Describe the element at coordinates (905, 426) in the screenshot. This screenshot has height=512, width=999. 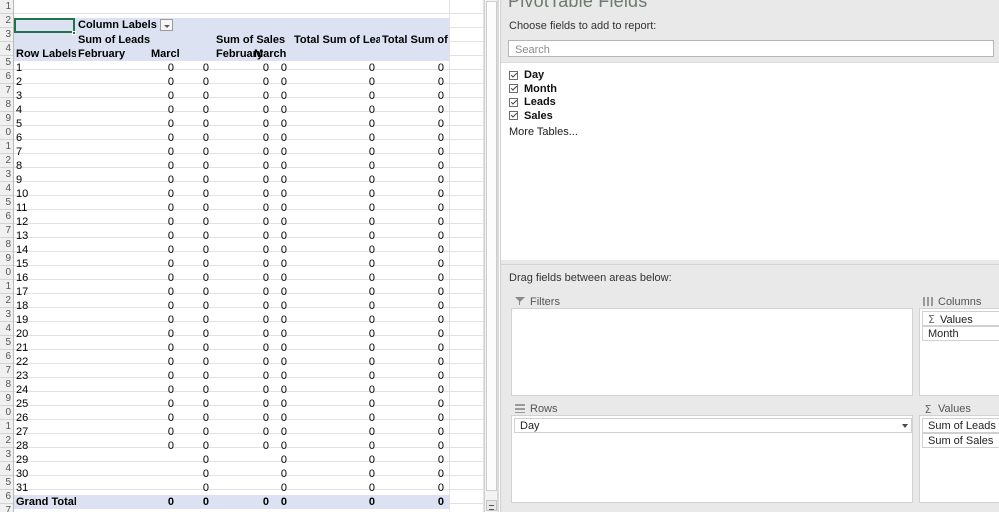
I see `chevron-down-icon` at that location.